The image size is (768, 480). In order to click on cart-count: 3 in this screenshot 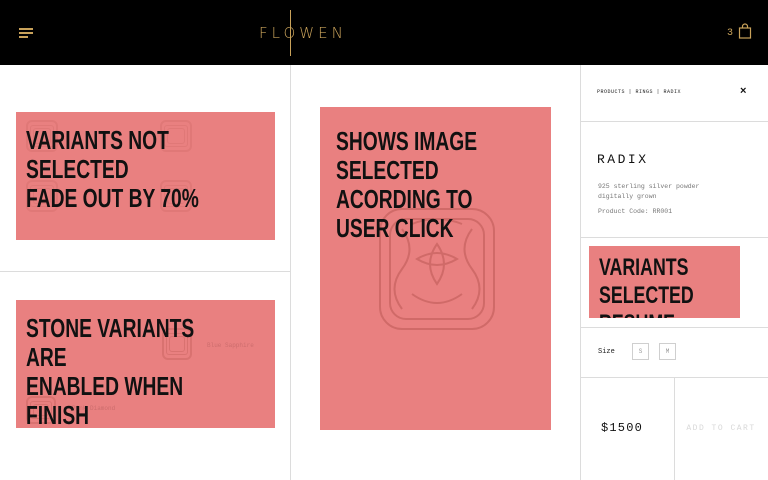, I will do `click(730, 33)`.